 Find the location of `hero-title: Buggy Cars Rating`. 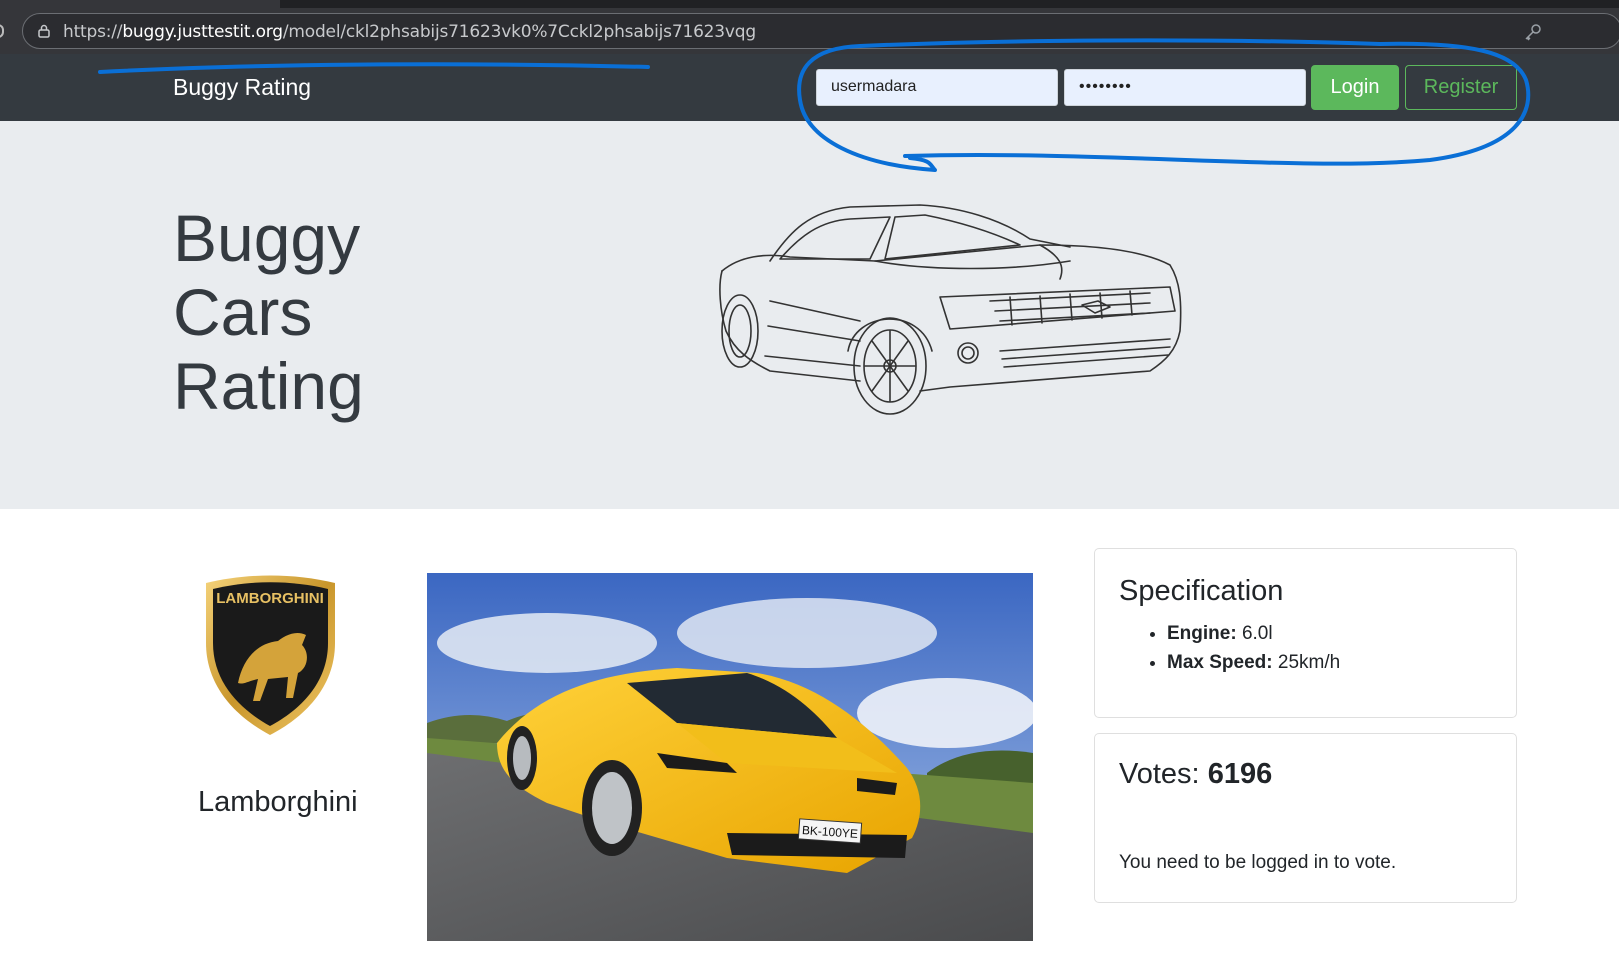

hero-title: Buggy Cars Rating is located at coordinates (323, 312).